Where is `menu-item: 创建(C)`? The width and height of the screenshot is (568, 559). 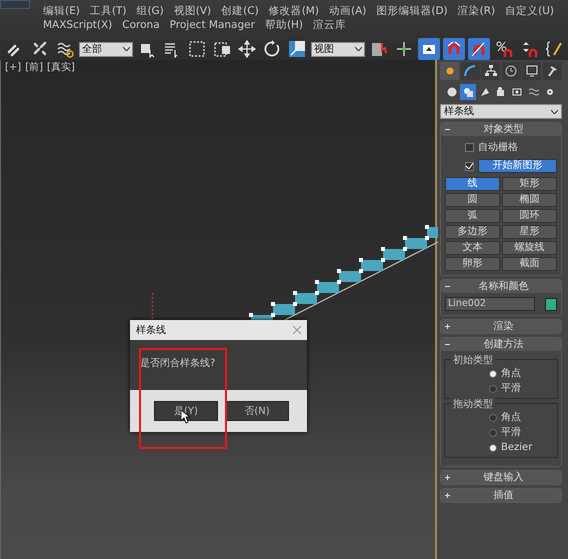 menu-item: 创建(C) is located at coordinates (240, 11).